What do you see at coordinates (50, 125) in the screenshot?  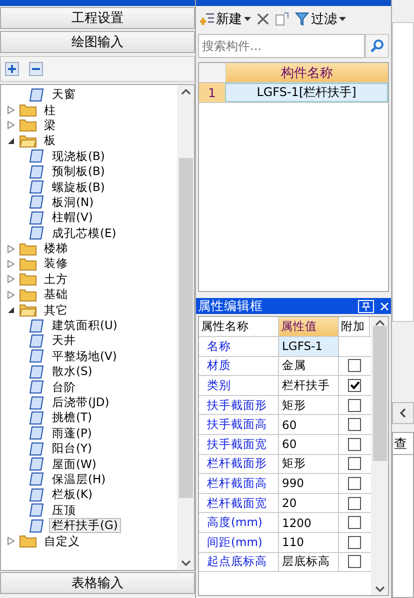 I see `tree-folder: 梁` at bounding box center [50, 125].